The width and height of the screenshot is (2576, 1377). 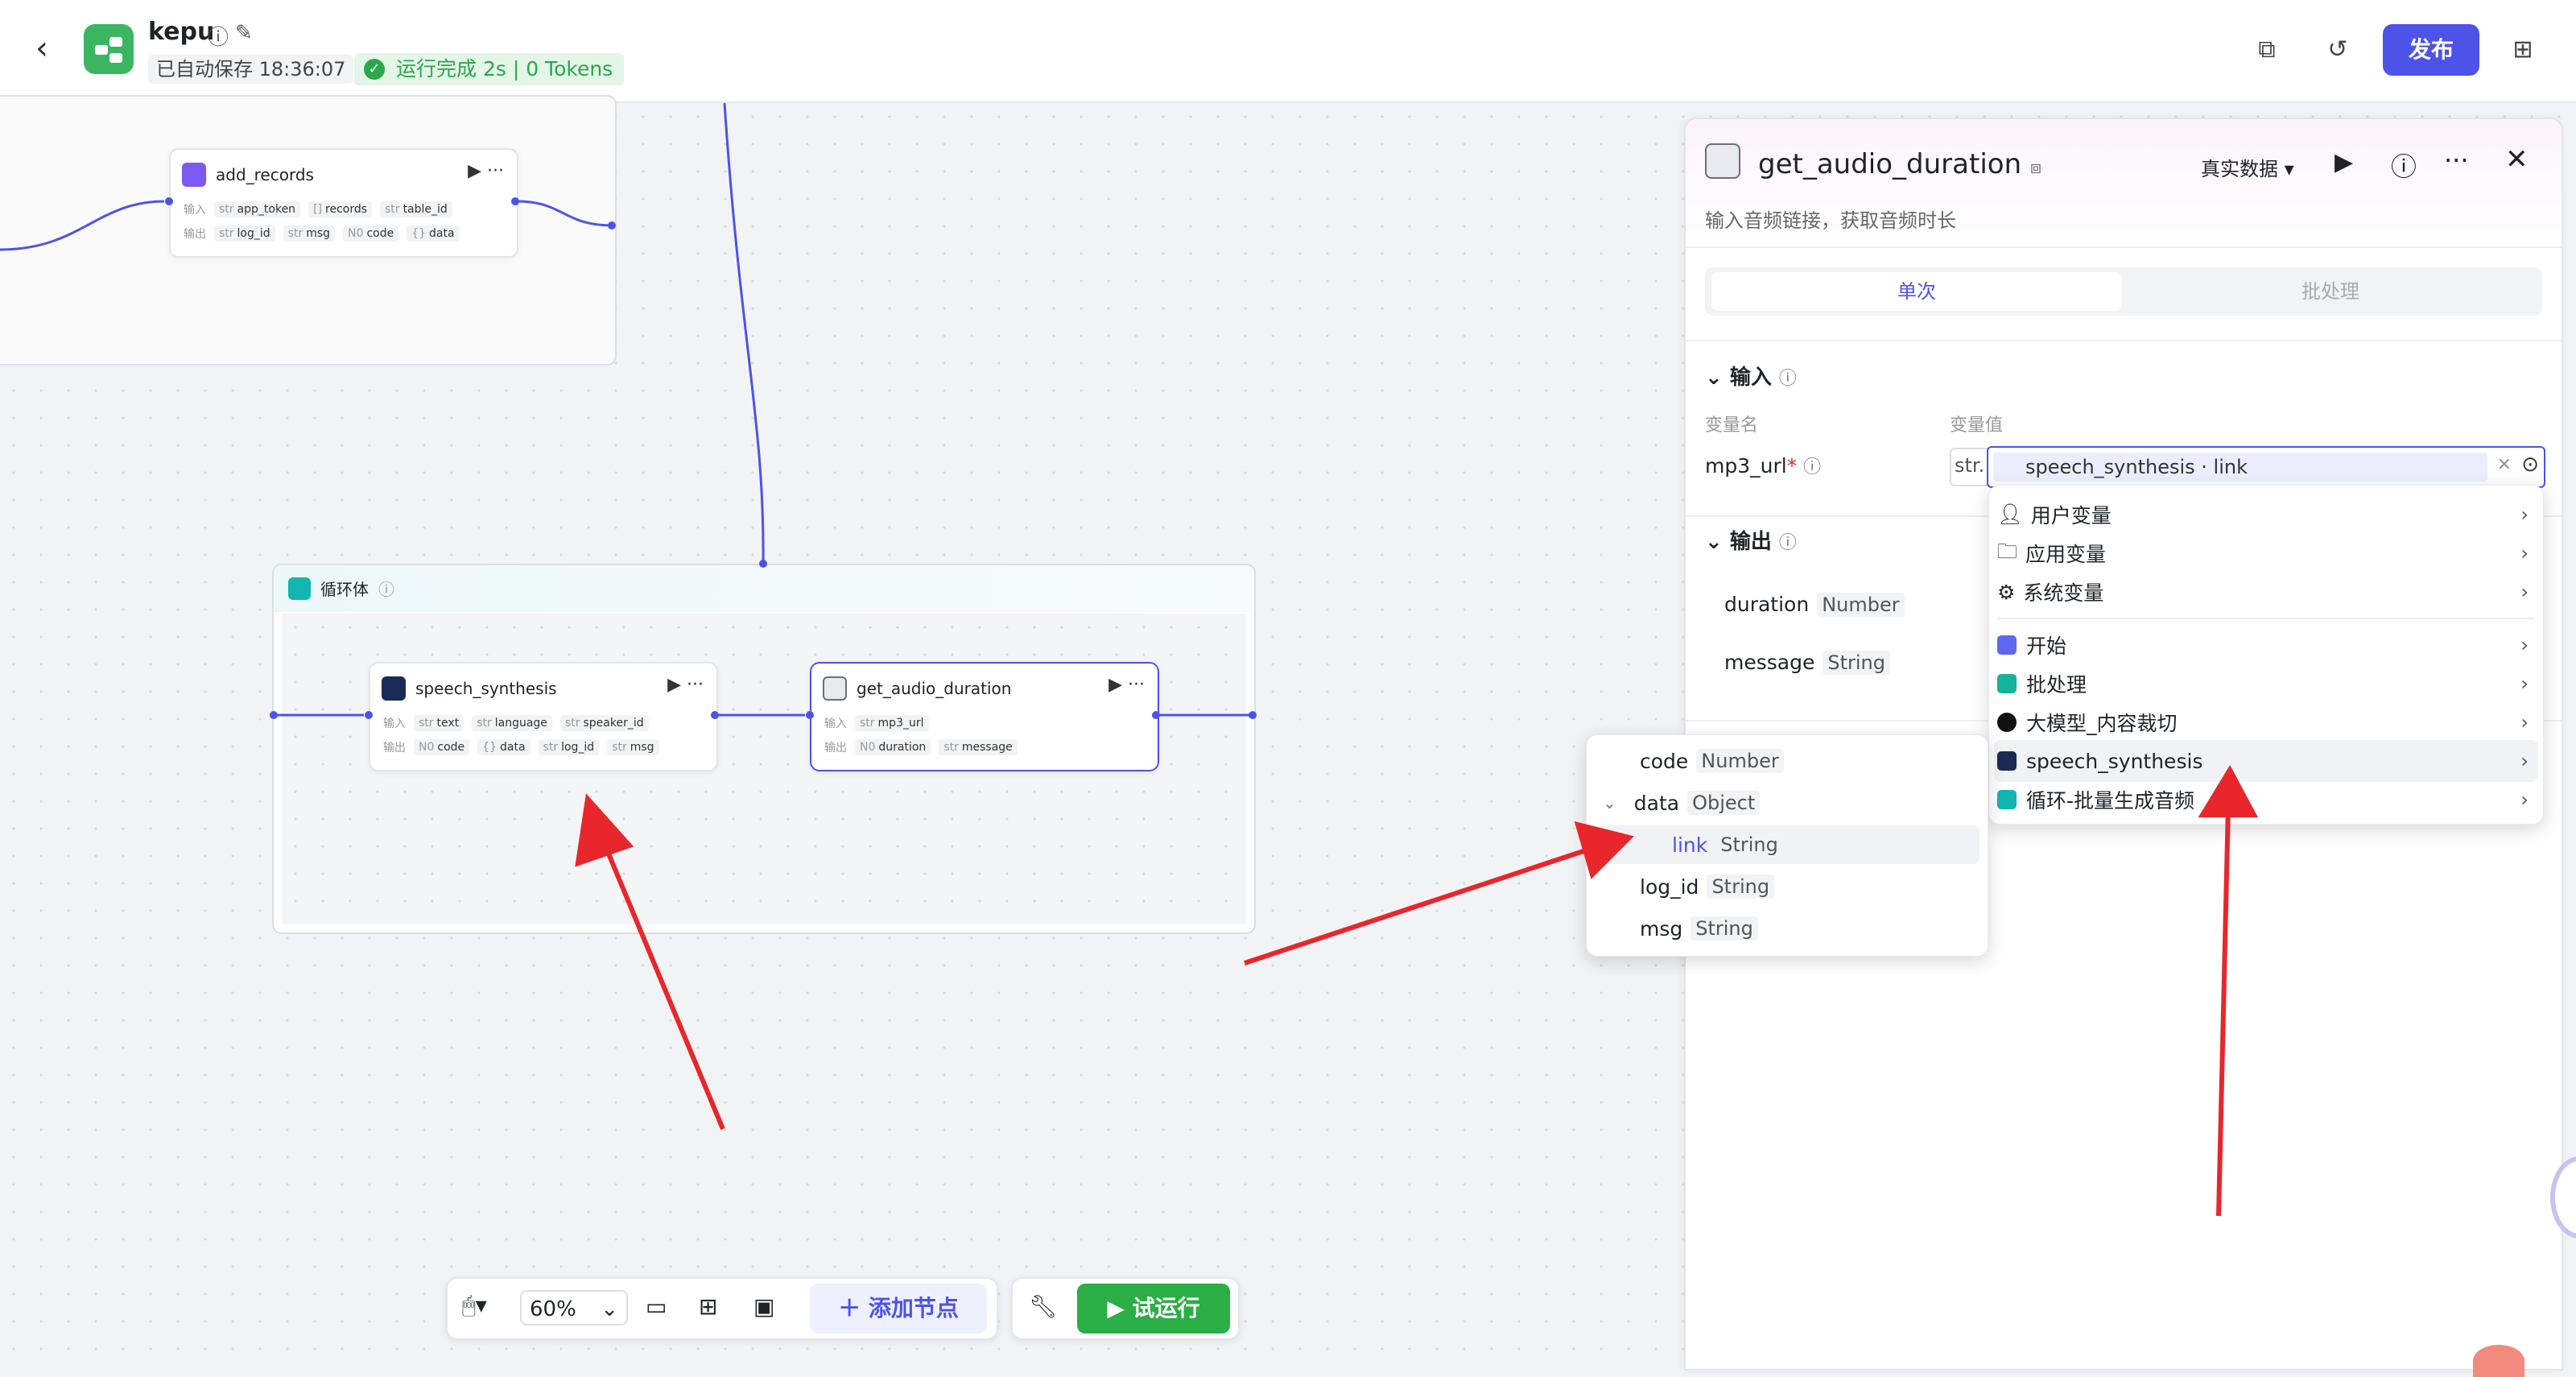 What do you see at coordinates (1751, 376) in the screenshot?
I see `input-section-header: ⌄ 输入 ⓘ` at bounding box center [1751, 376].